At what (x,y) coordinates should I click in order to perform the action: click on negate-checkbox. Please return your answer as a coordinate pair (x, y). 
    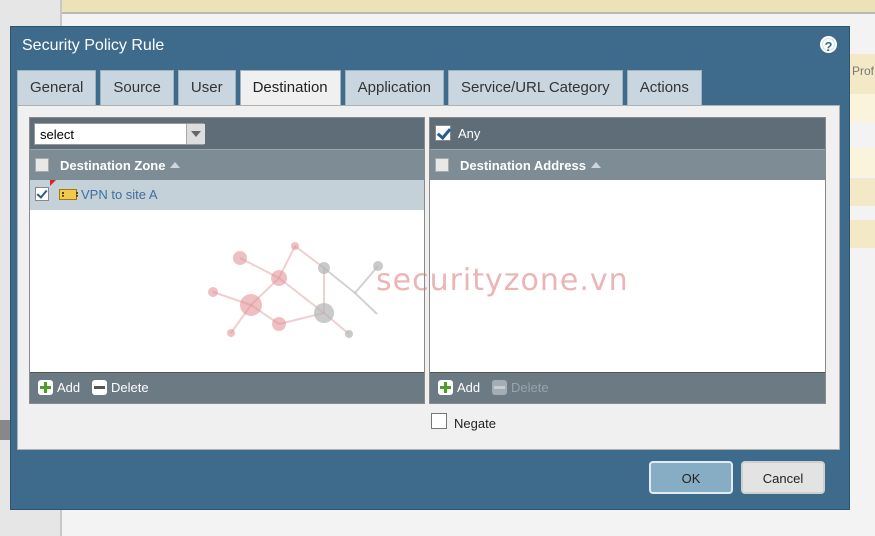
    Looking at the image, I should click on (439, 421).